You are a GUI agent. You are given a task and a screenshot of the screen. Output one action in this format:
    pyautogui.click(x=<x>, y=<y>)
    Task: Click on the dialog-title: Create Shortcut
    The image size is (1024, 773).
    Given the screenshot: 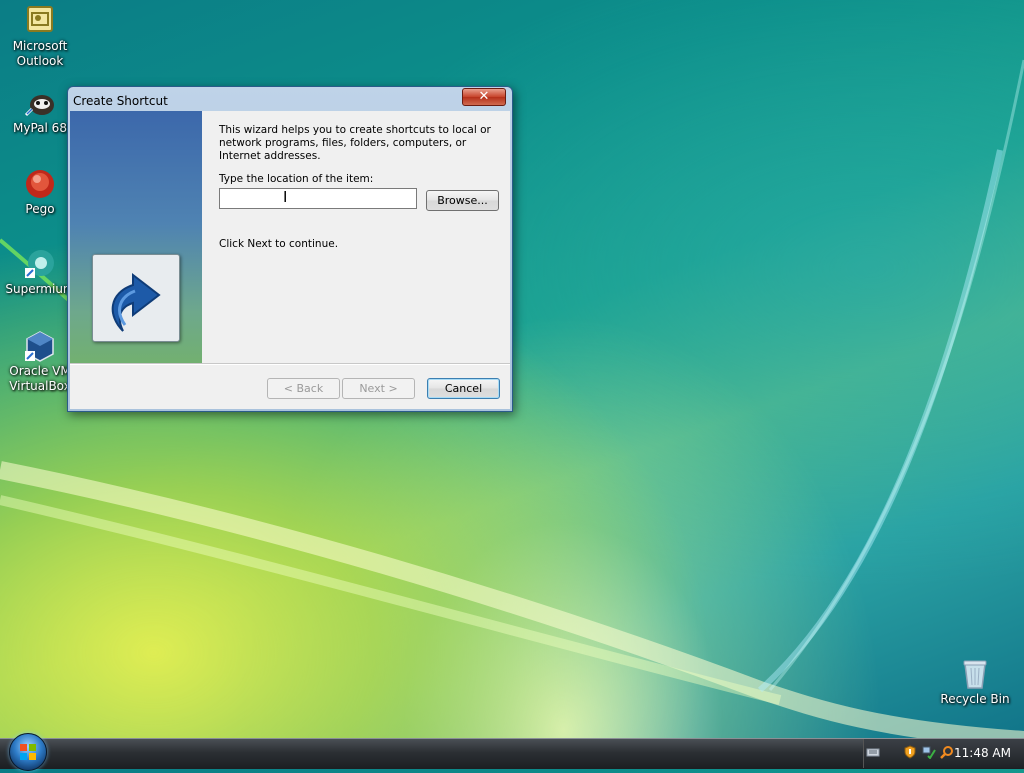 What is the action you would take?
    pyautogui.click(x=120, y=101)
    